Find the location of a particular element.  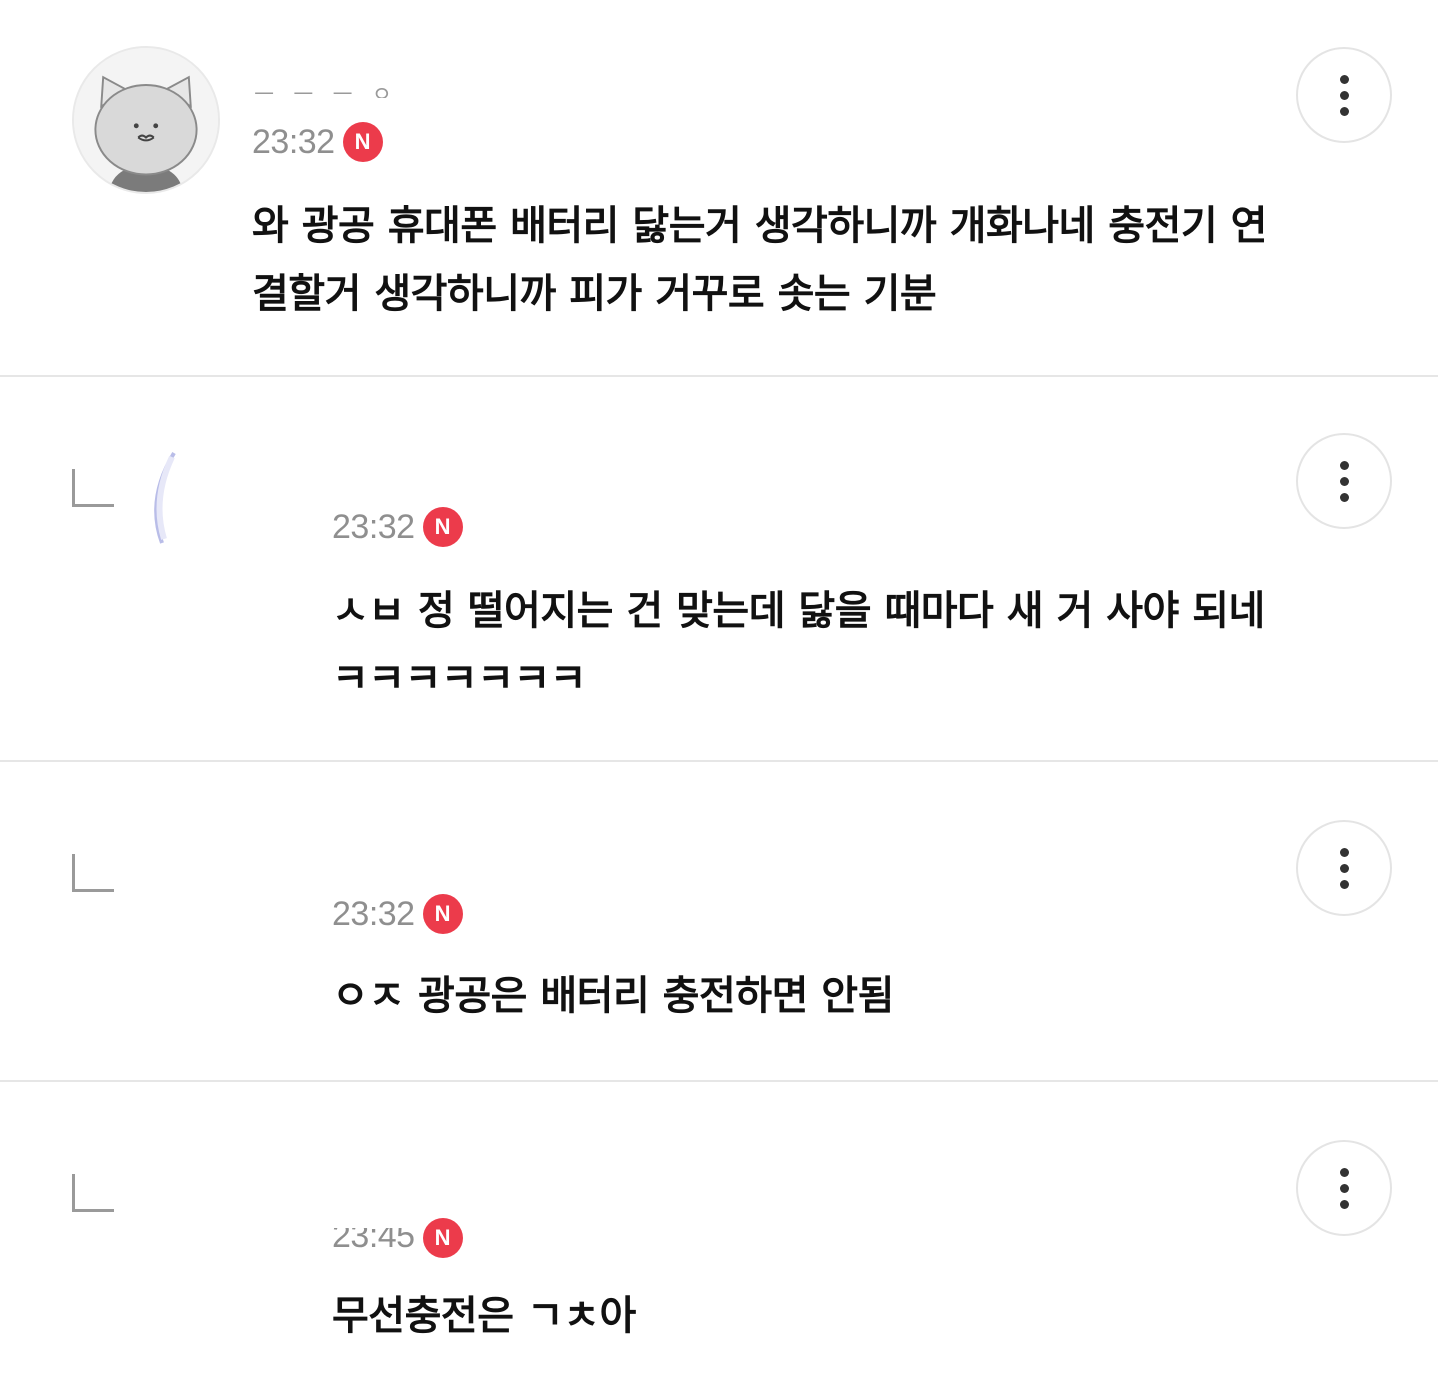

comment-text: ㅅㅂ 정 떨어지는 건 맞는데 닳을 때마다 새 거 사야 되네 ㅋㅋㅋㅋㅋㅋㅋ is located at coordinates (798, 645).